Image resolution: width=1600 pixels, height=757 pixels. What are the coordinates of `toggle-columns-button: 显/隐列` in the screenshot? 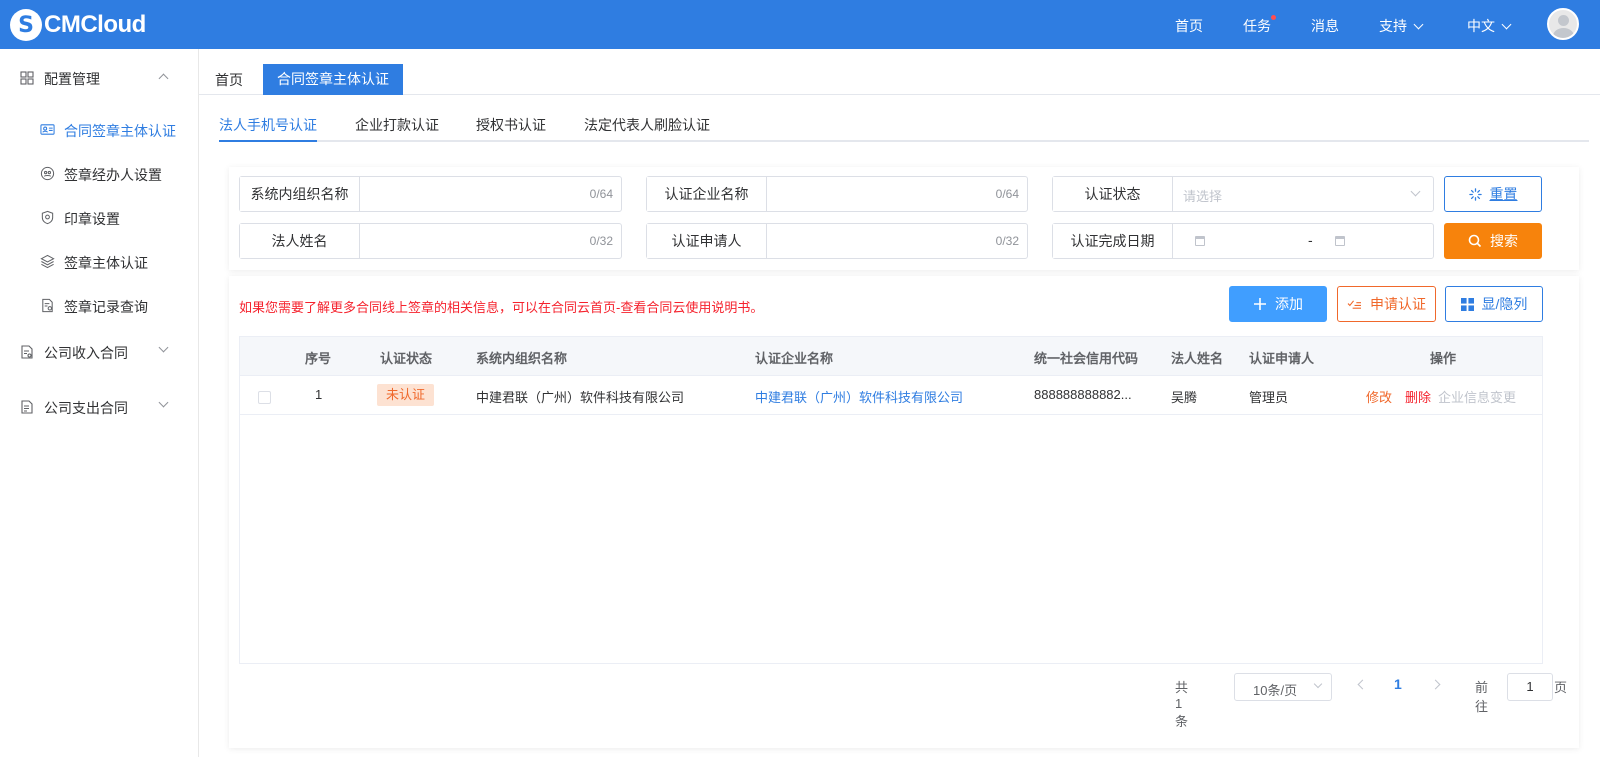 It's located at (1494, 304).